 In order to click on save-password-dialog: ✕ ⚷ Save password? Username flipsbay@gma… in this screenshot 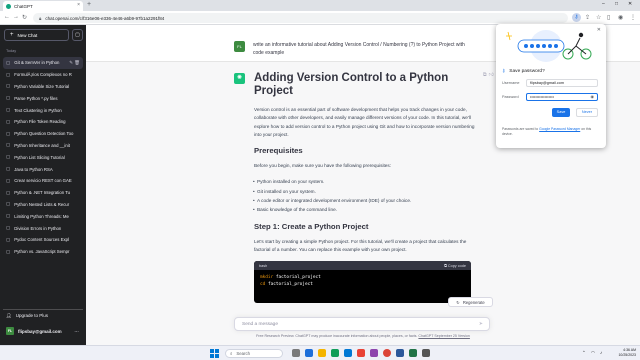, I will do `click(551, 86)`.